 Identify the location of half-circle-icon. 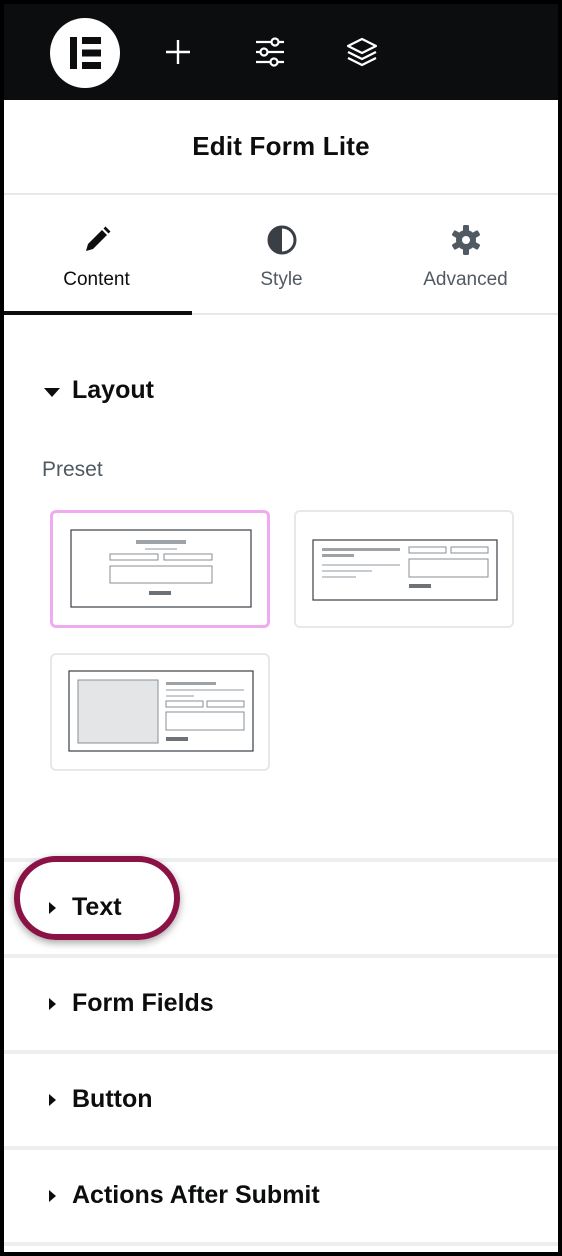
(281, 240).